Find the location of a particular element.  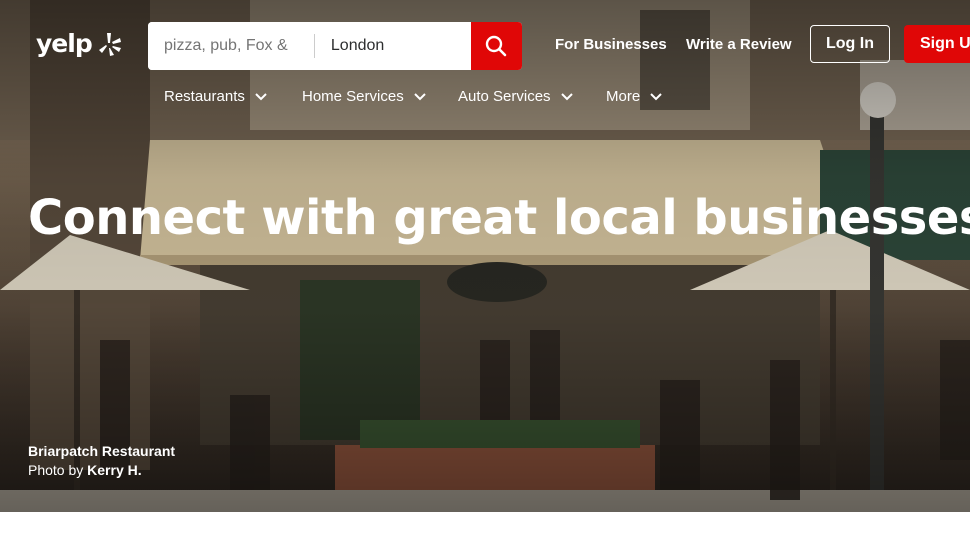

for-businesses-link: For Businesses is located at coordinates (611, 44).